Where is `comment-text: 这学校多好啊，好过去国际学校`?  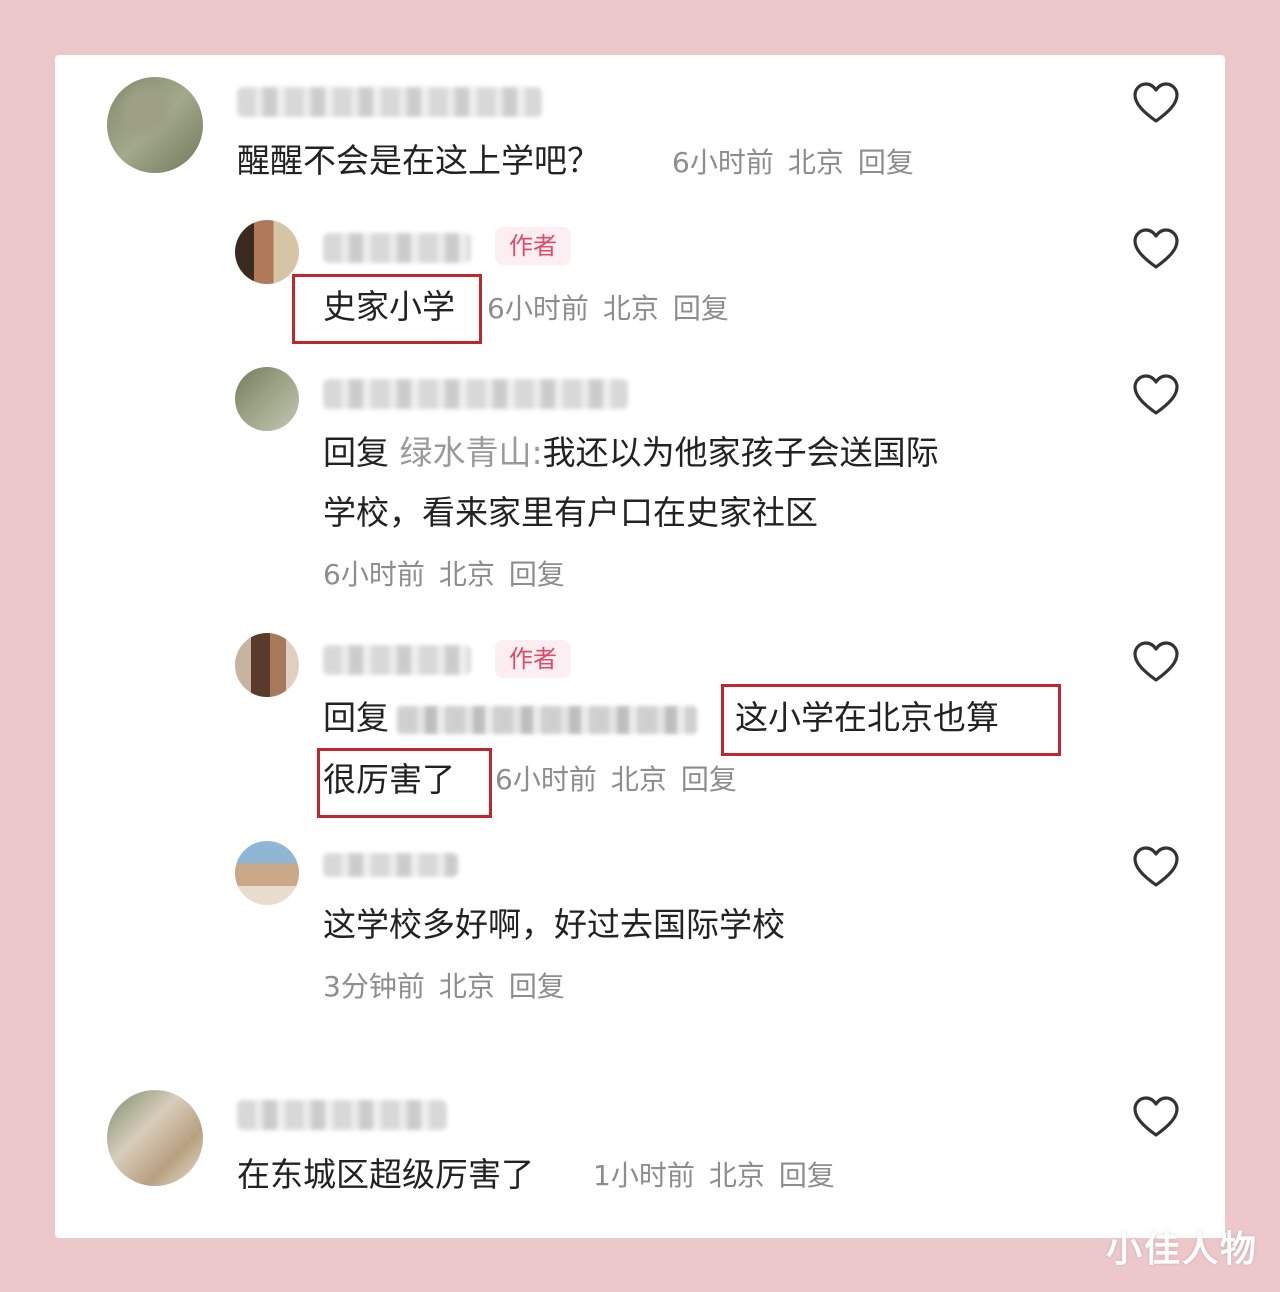 comment-text: 这学校多好啊，好过去国际学校 is located at coordinates (554, 924).